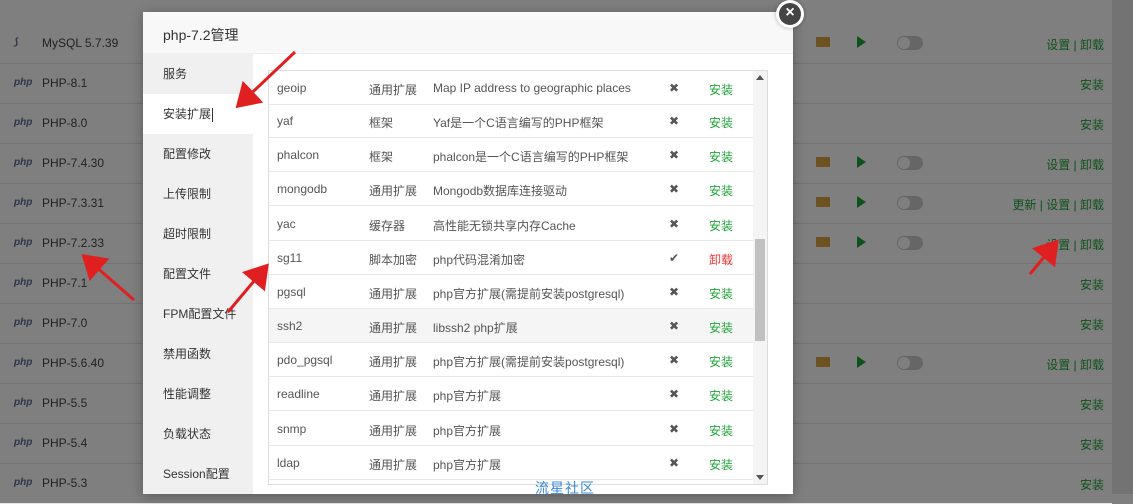 This screenshot has width=1133, height=504. Describe the element at coordinates (266, 79) in the screenshot. I see `arrow-to-install-extension` at that location.